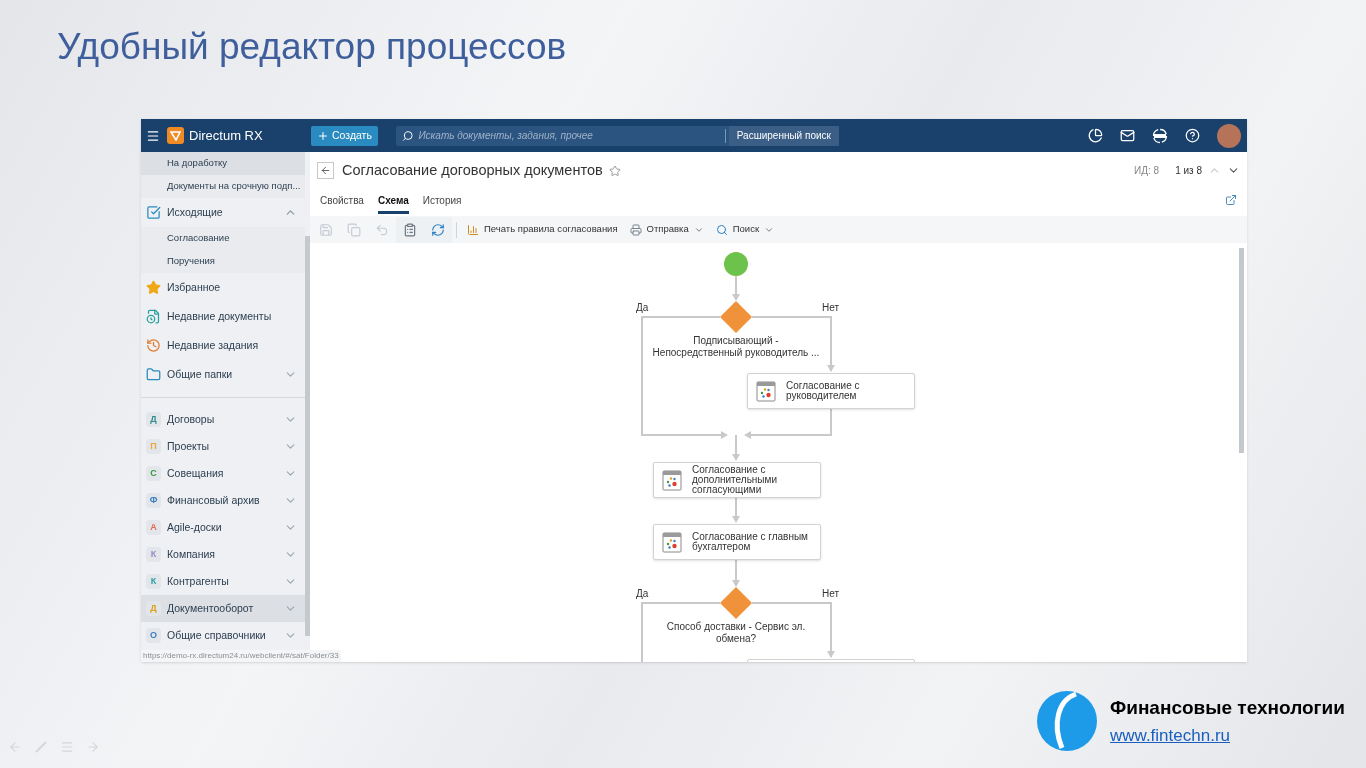  What do you see at coordinates (635, 229) in the screenshot?
I see `printer-icon` at bounding box center [635, 229].